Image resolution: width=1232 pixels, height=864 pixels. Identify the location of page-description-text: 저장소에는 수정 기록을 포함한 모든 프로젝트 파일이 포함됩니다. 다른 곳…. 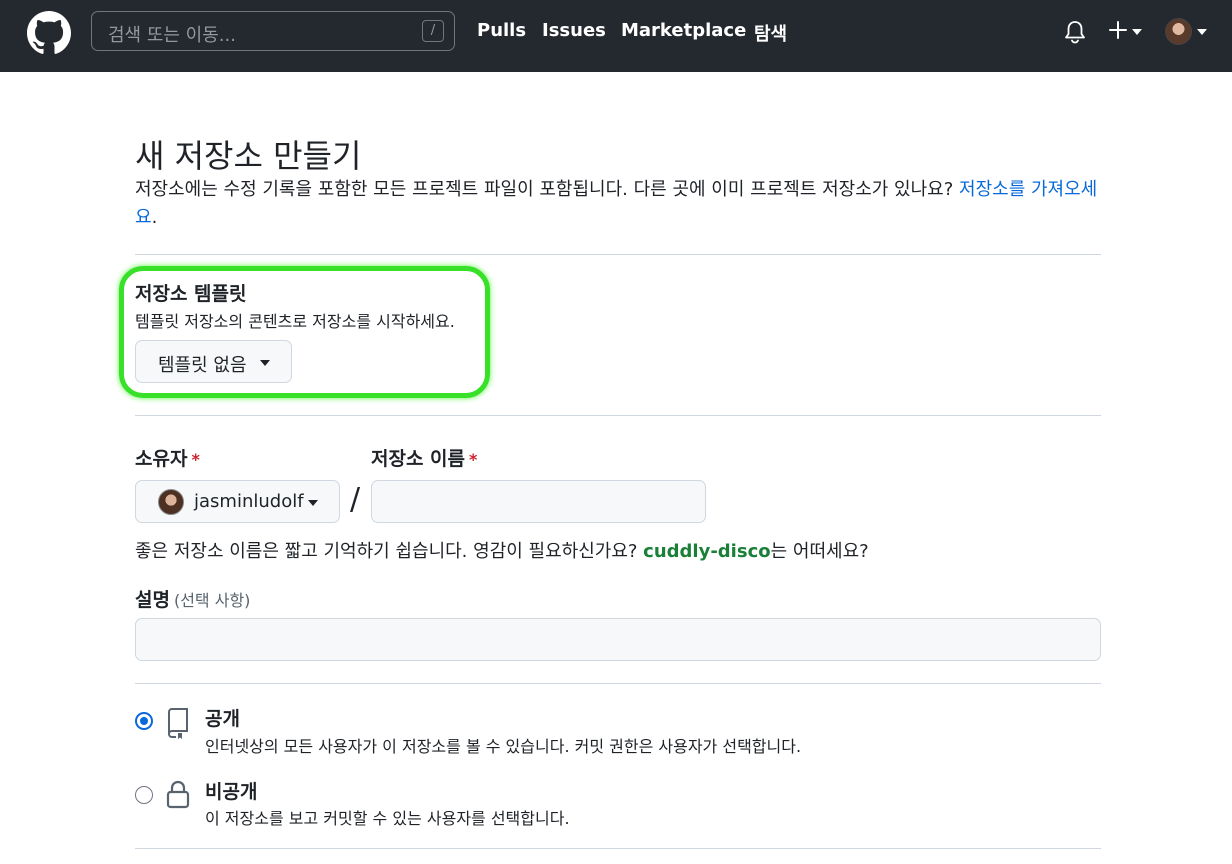
(547, 189).